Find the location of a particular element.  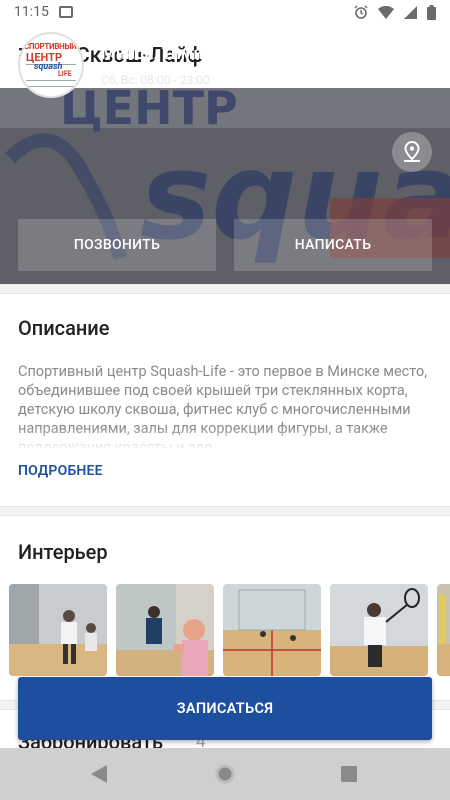

sign-up-button: ЗАПИСАТЬСЯ is located at coordinates (225, 708).